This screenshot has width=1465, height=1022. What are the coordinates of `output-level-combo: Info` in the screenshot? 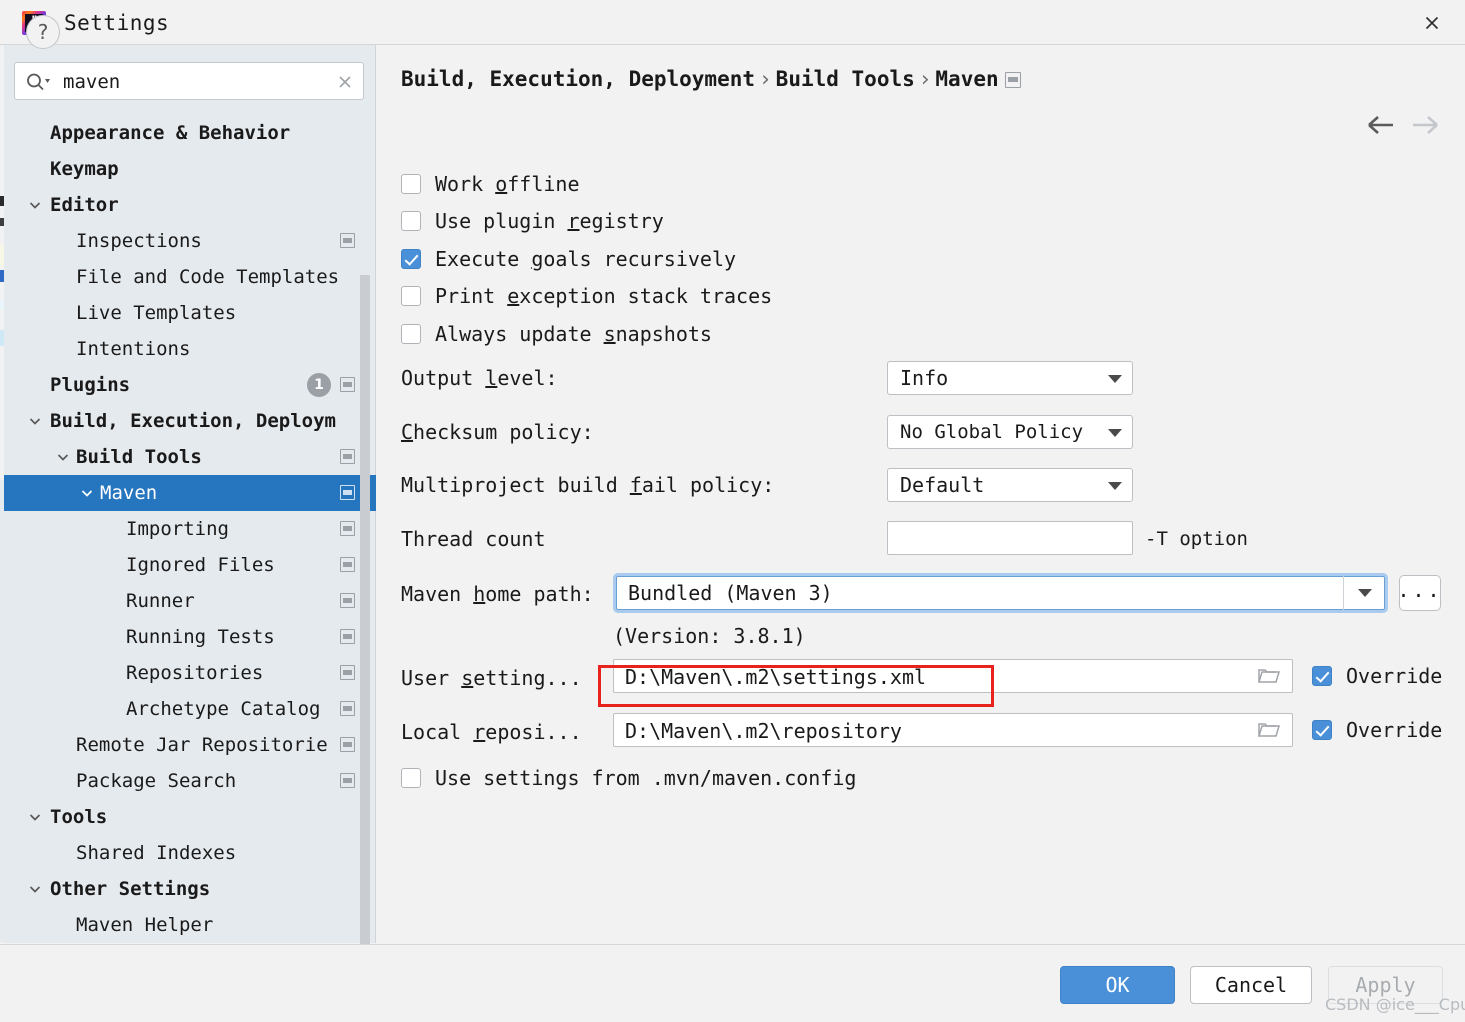 It's located at (1010, 378).